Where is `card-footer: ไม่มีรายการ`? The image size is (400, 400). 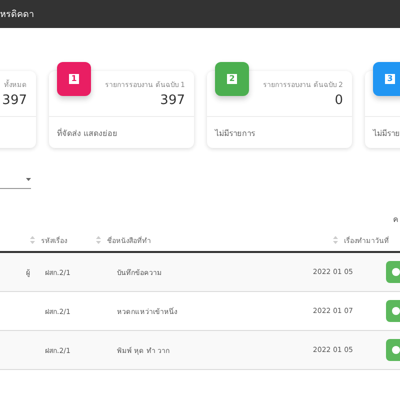
card-footer: ไม่มีรายการ is located at coordinates (279, 128).